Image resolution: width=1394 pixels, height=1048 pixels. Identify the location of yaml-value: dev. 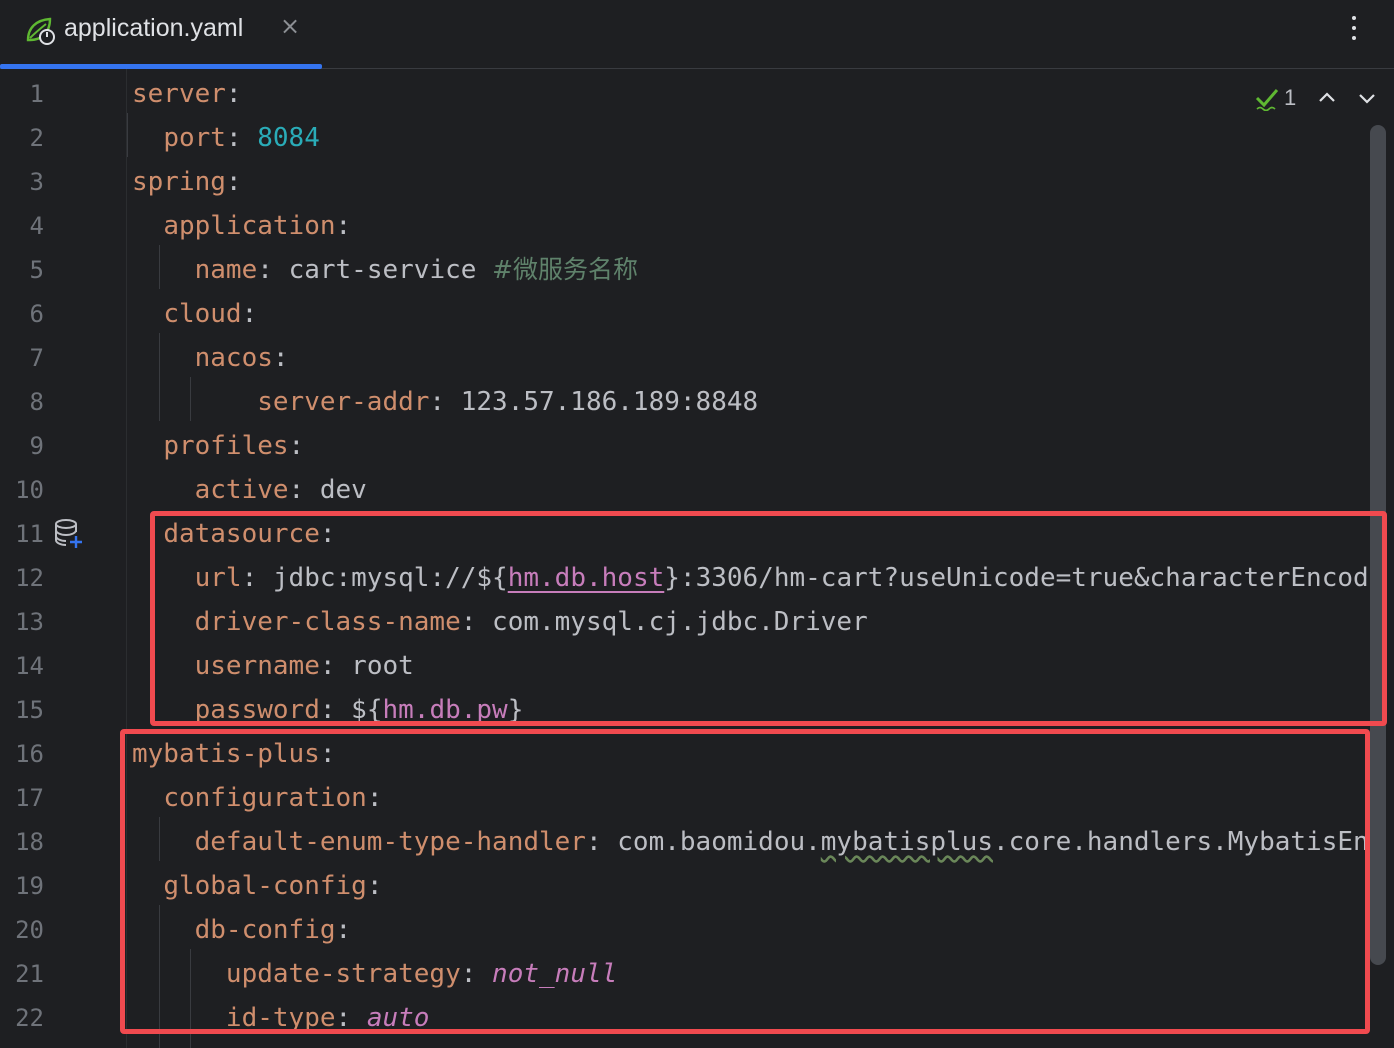
(343, 490).